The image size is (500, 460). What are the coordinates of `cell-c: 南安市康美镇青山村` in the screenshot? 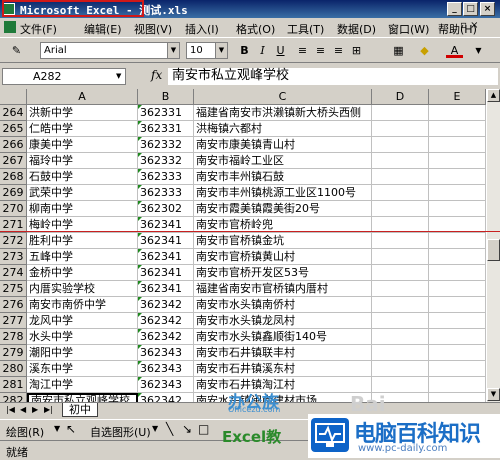 It's located at (283, 145).